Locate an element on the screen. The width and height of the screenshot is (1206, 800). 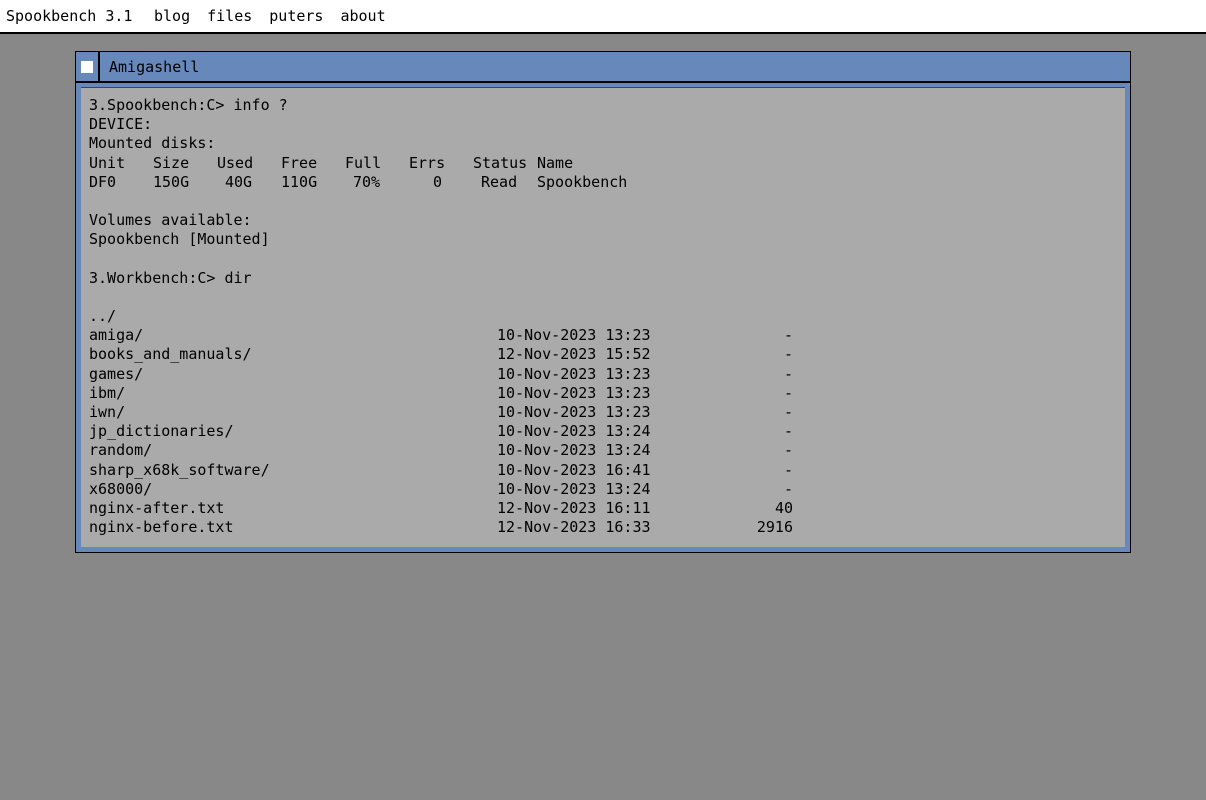
disk-free: 110G is located at coordinates (299, 181).